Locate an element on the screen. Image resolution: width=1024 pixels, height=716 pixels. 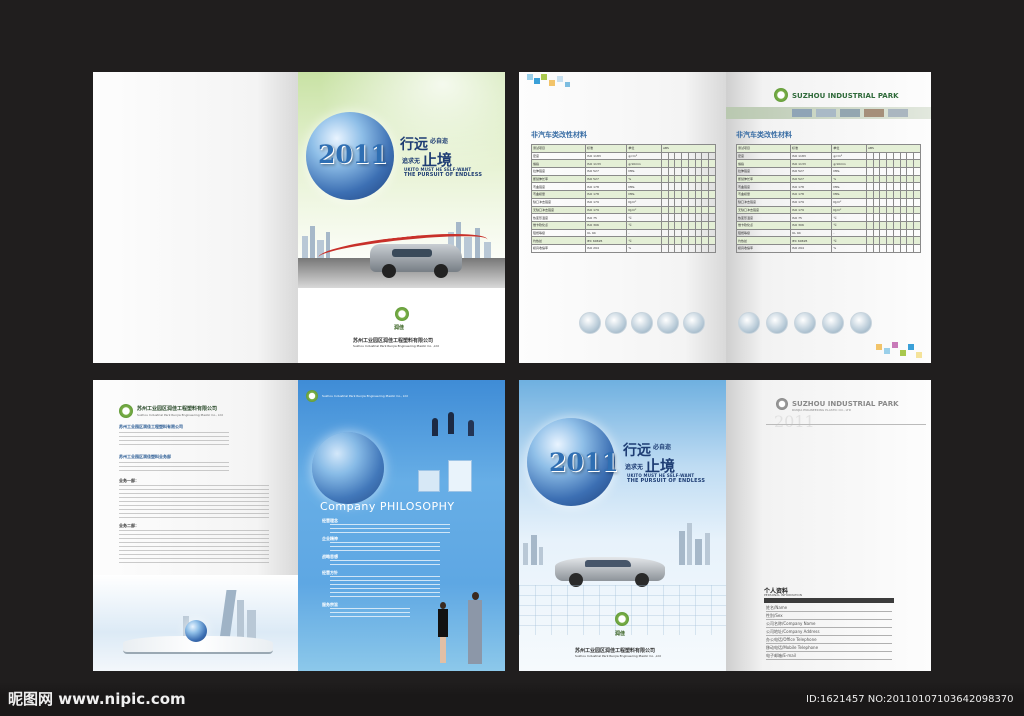
company-name-cn: 苏州工业园区润佳工程塑料有限公司 is located at coordinates (393, 341).